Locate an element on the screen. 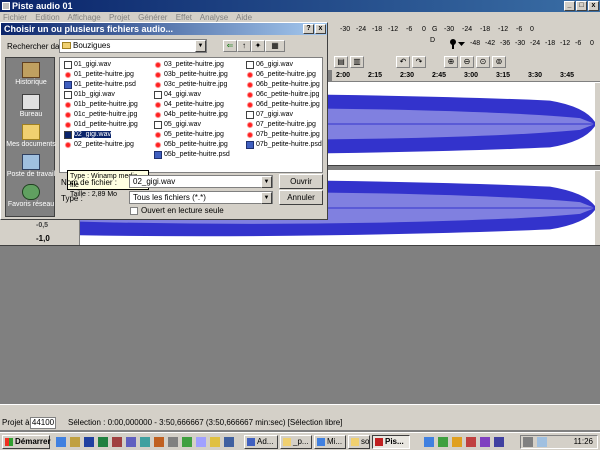 Image resolution: width=600 pixels, height=450 pixels. file-item: 07_gigi.wav is located at coordinates (269, 115).